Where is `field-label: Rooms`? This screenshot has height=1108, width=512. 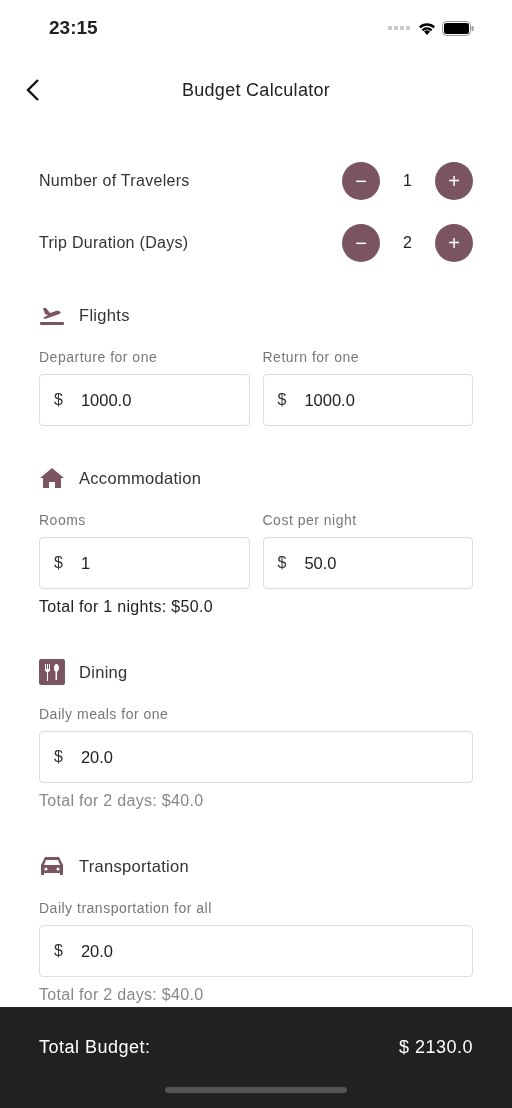
field-label: Rooms is located at coordinates (63, 520).